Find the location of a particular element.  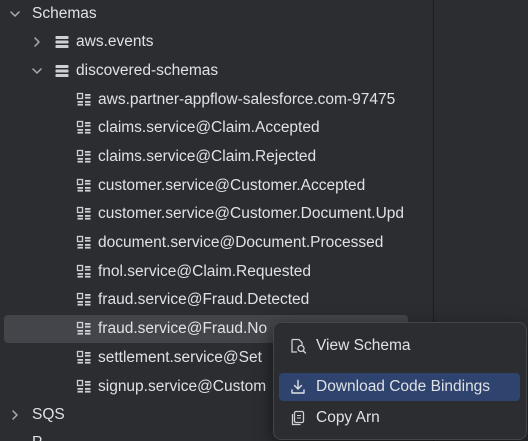

tree-item-schema: claims.service@Claim.Rejected is located at coordinates (216, 157).